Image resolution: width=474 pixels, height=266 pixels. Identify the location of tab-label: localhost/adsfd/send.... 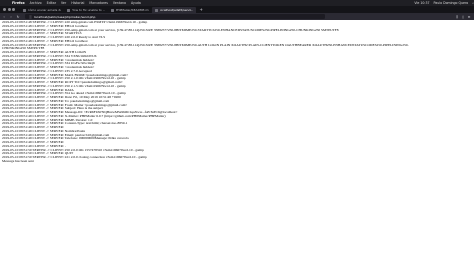
(176, 10).